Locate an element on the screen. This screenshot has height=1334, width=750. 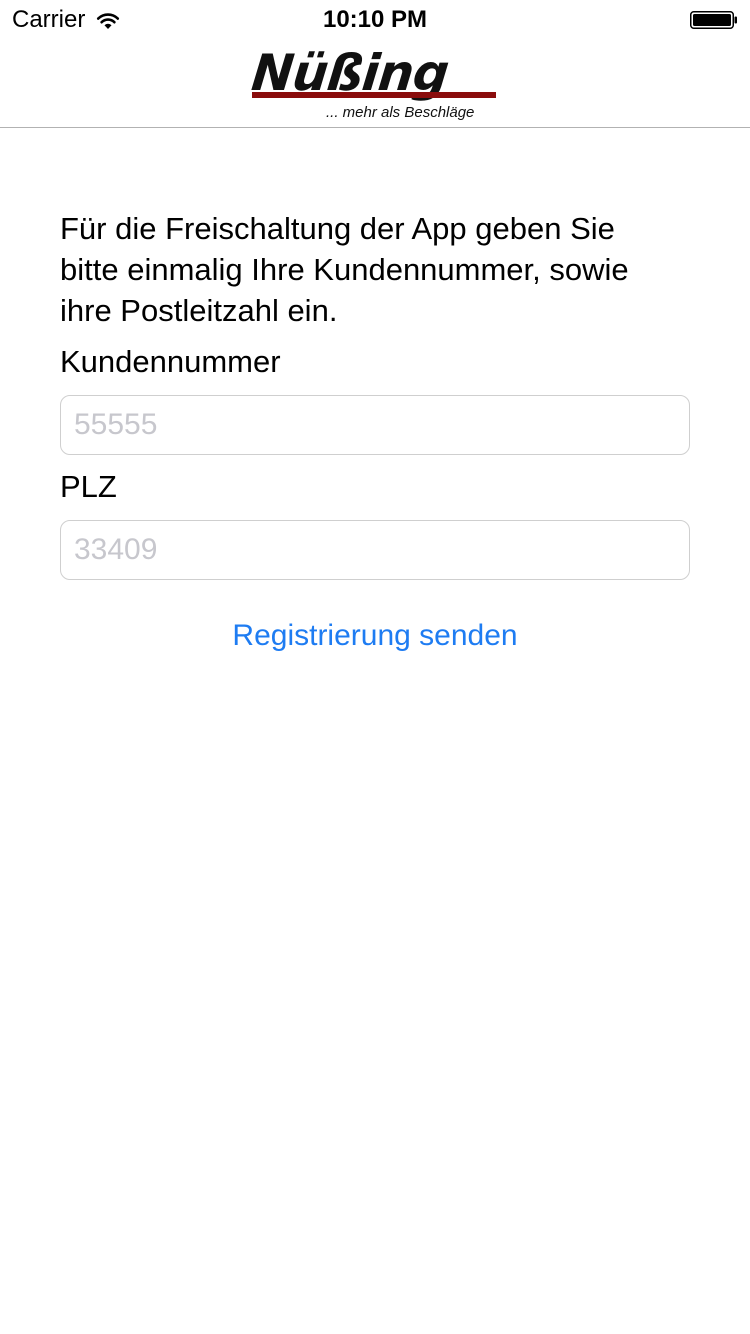
nav-header: Nüßing ... mehr als Beschläge is located at coordinates (375, 84).